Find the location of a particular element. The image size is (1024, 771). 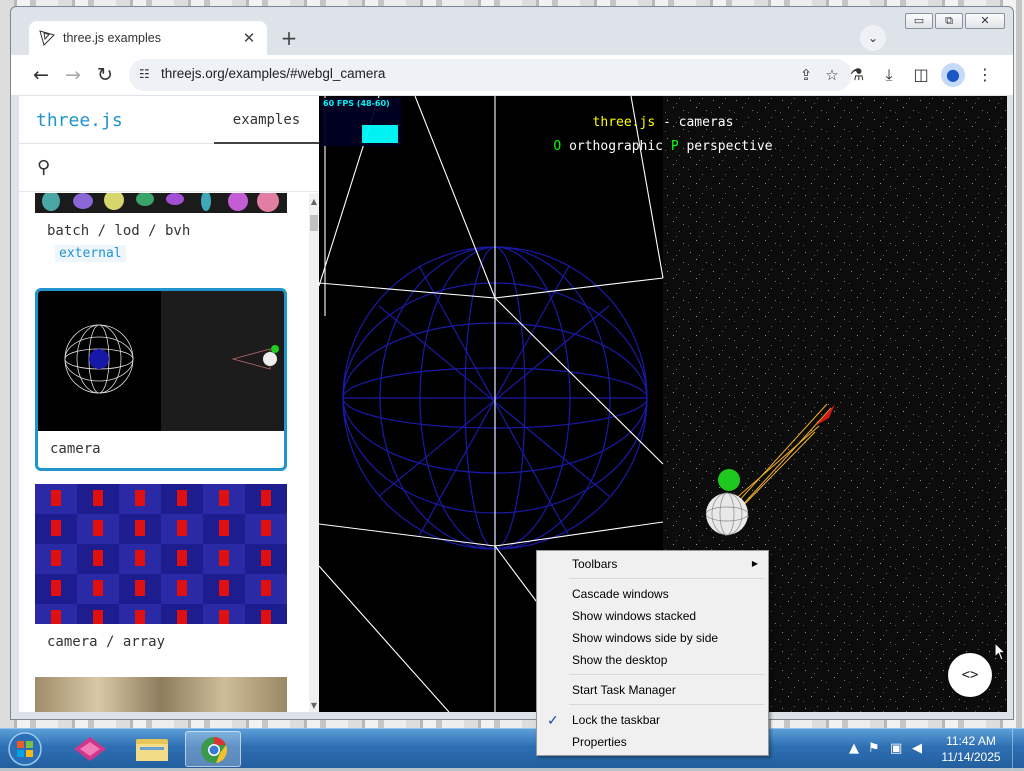

volume-muted-icon: ◀ is located at coordinates (917, 748).